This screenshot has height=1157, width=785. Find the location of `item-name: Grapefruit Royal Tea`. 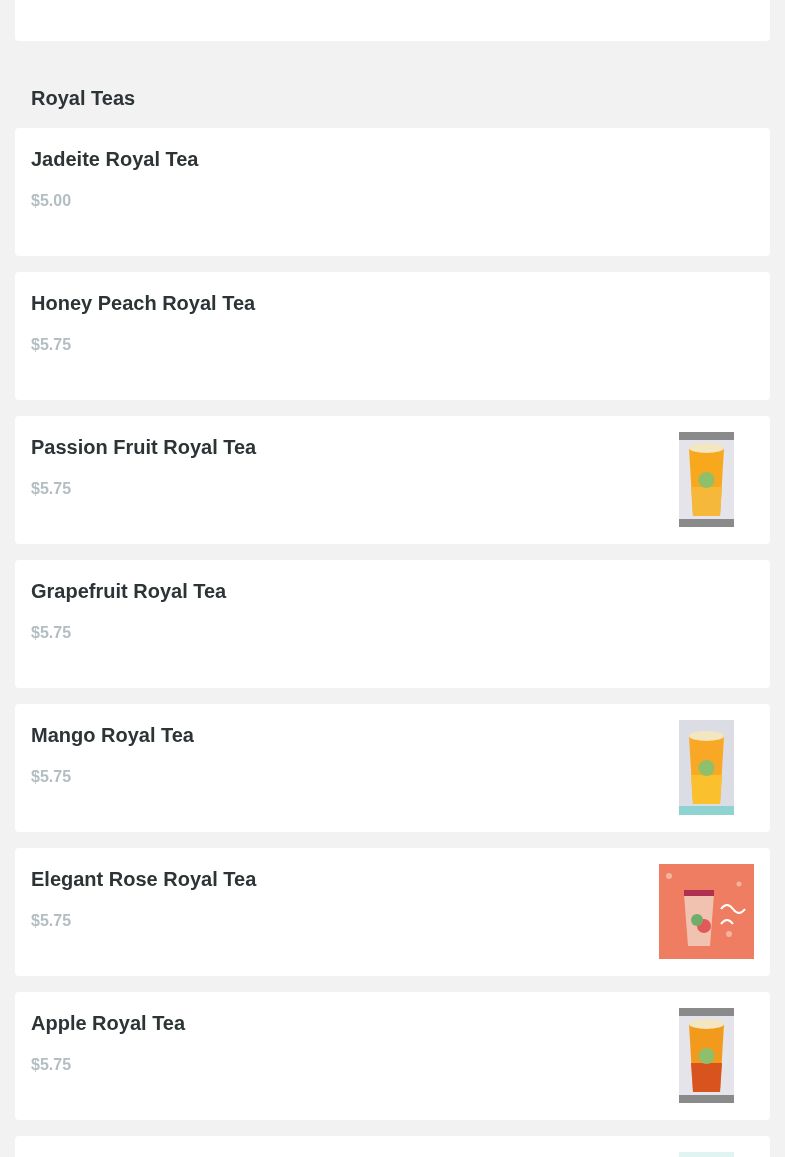

item-name: Grapefruit Royal Tea is located at coordinates (129, 591).